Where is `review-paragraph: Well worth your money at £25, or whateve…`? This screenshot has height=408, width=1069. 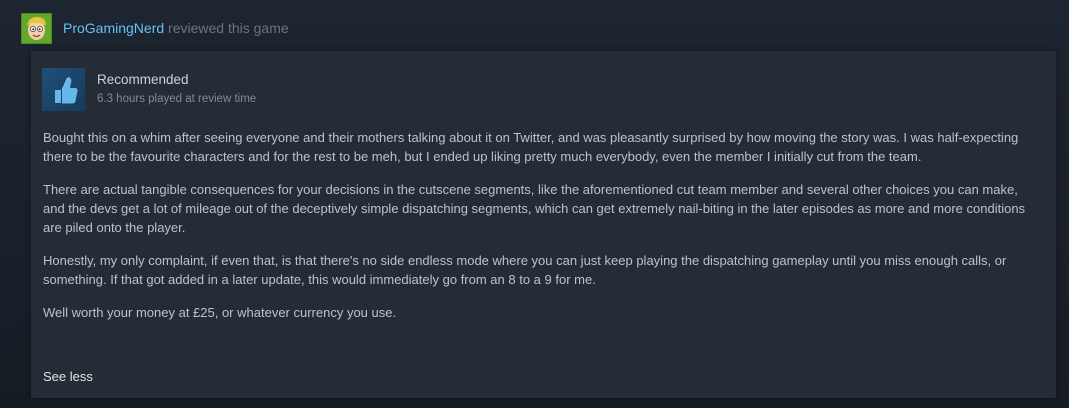
review-paragraph: Well worth your money at £25, or whateve… is located at coordinates (220, 312).